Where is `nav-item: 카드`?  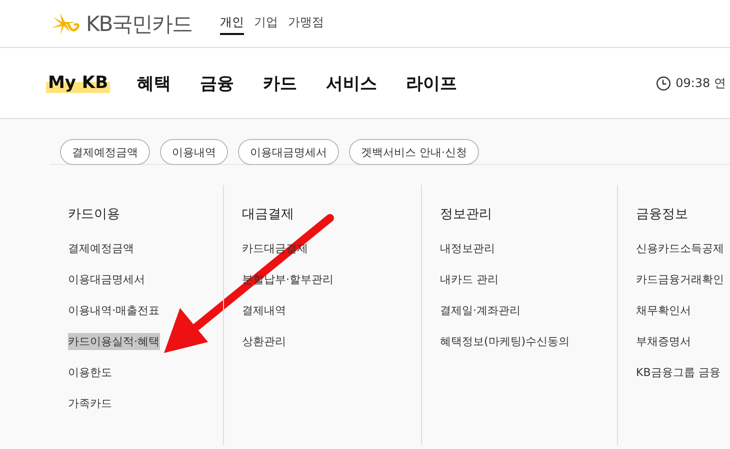
nav-item: 카드 is located at coordinates (280, 83).